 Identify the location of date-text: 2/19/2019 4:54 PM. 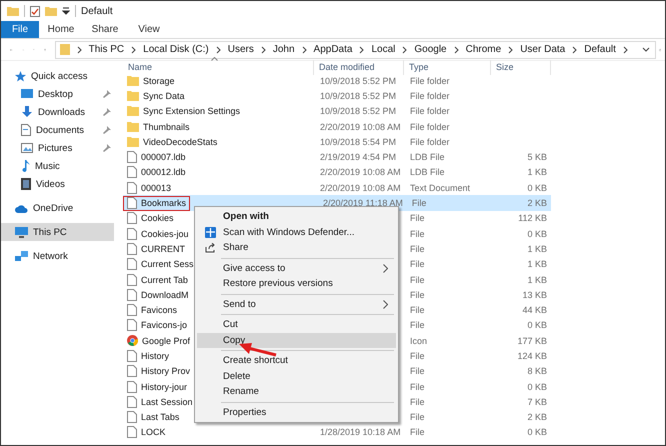
(358, 157).